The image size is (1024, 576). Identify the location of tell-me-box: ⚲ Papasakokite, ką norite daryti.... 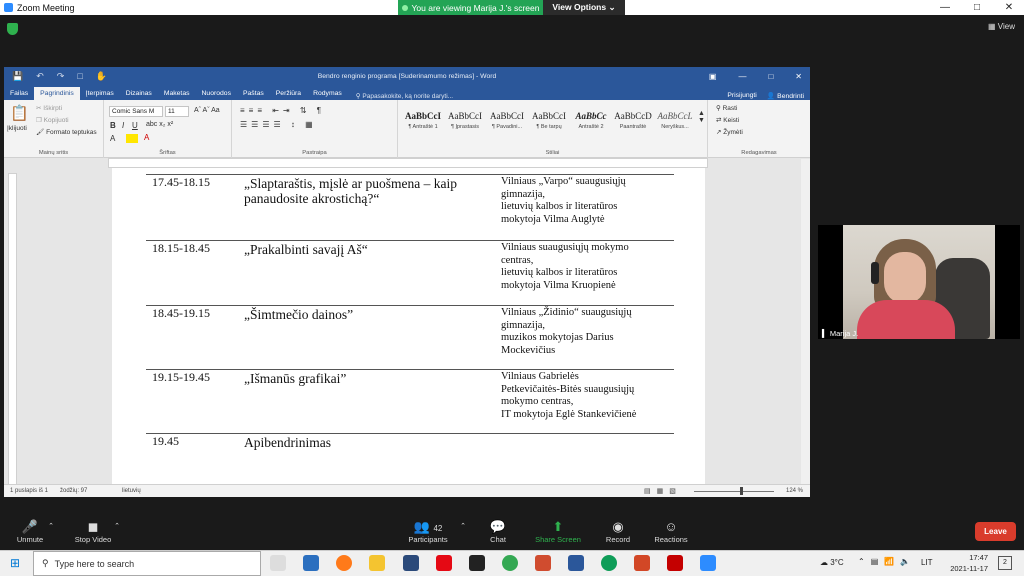
(404, 96).